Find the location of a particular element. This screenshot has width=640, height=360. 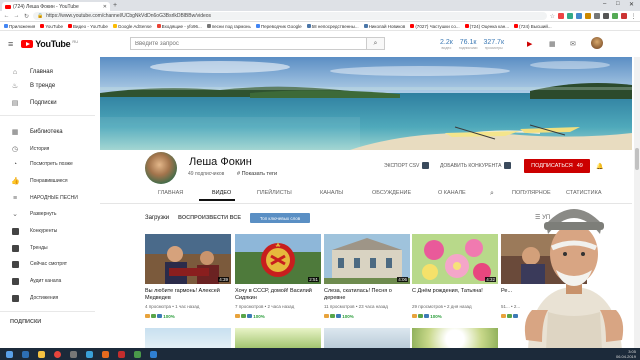

video-thumbnail: 4:39 is located at coordinates (188, 259).